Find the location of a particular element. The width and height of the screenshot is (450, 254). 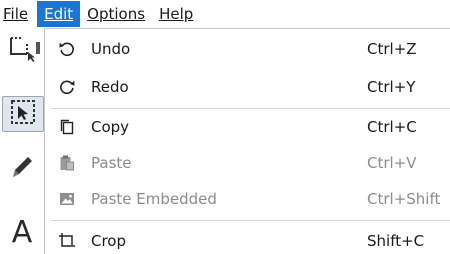

menu-edit: Edit is located at coordinates (59, 14).